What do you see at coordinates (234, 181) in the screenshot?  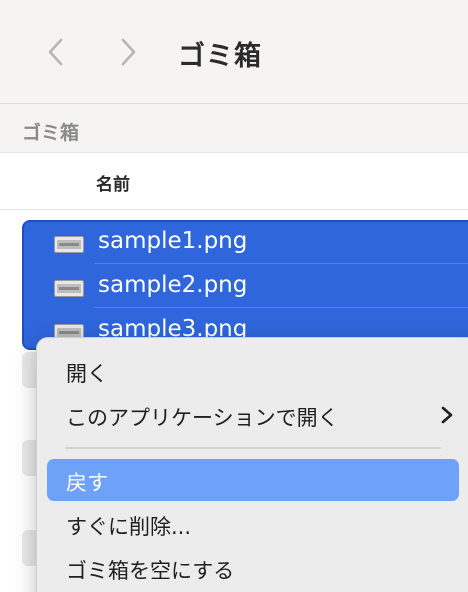 I see `column-header: 名前` at bounding box center [234, 181].